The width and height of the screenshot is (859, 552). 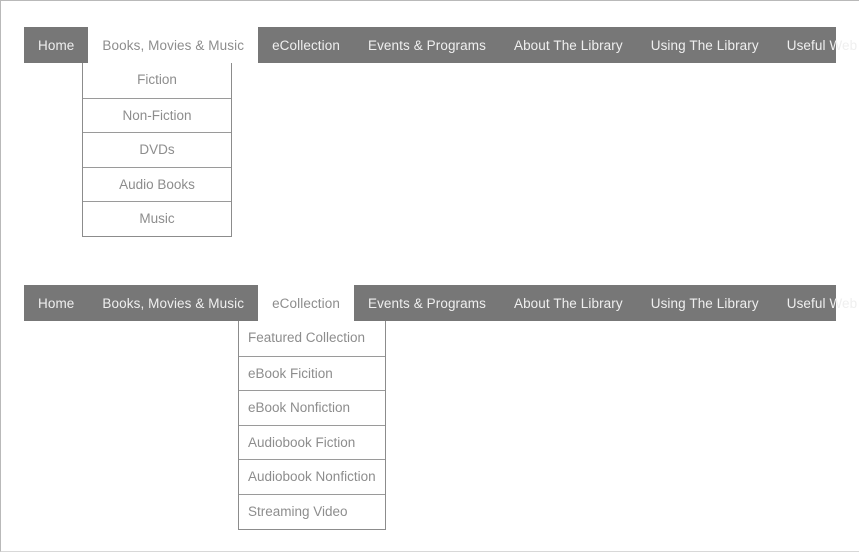 I want to click on dropdown-item-non-fiction: Non-Fiction, so click(x=157, y=115).